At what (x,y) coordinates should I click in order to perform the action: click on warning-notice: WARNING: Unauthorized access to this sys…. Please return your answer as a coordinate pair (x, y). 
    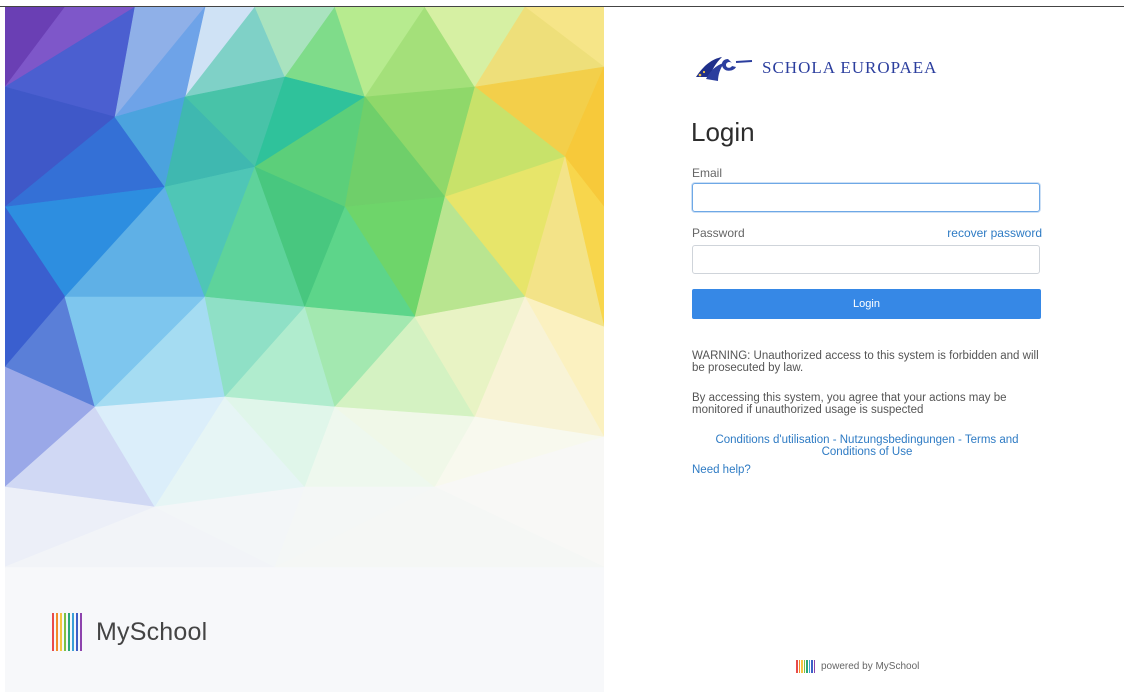
    Looking at the image, I should click on (865, 362).